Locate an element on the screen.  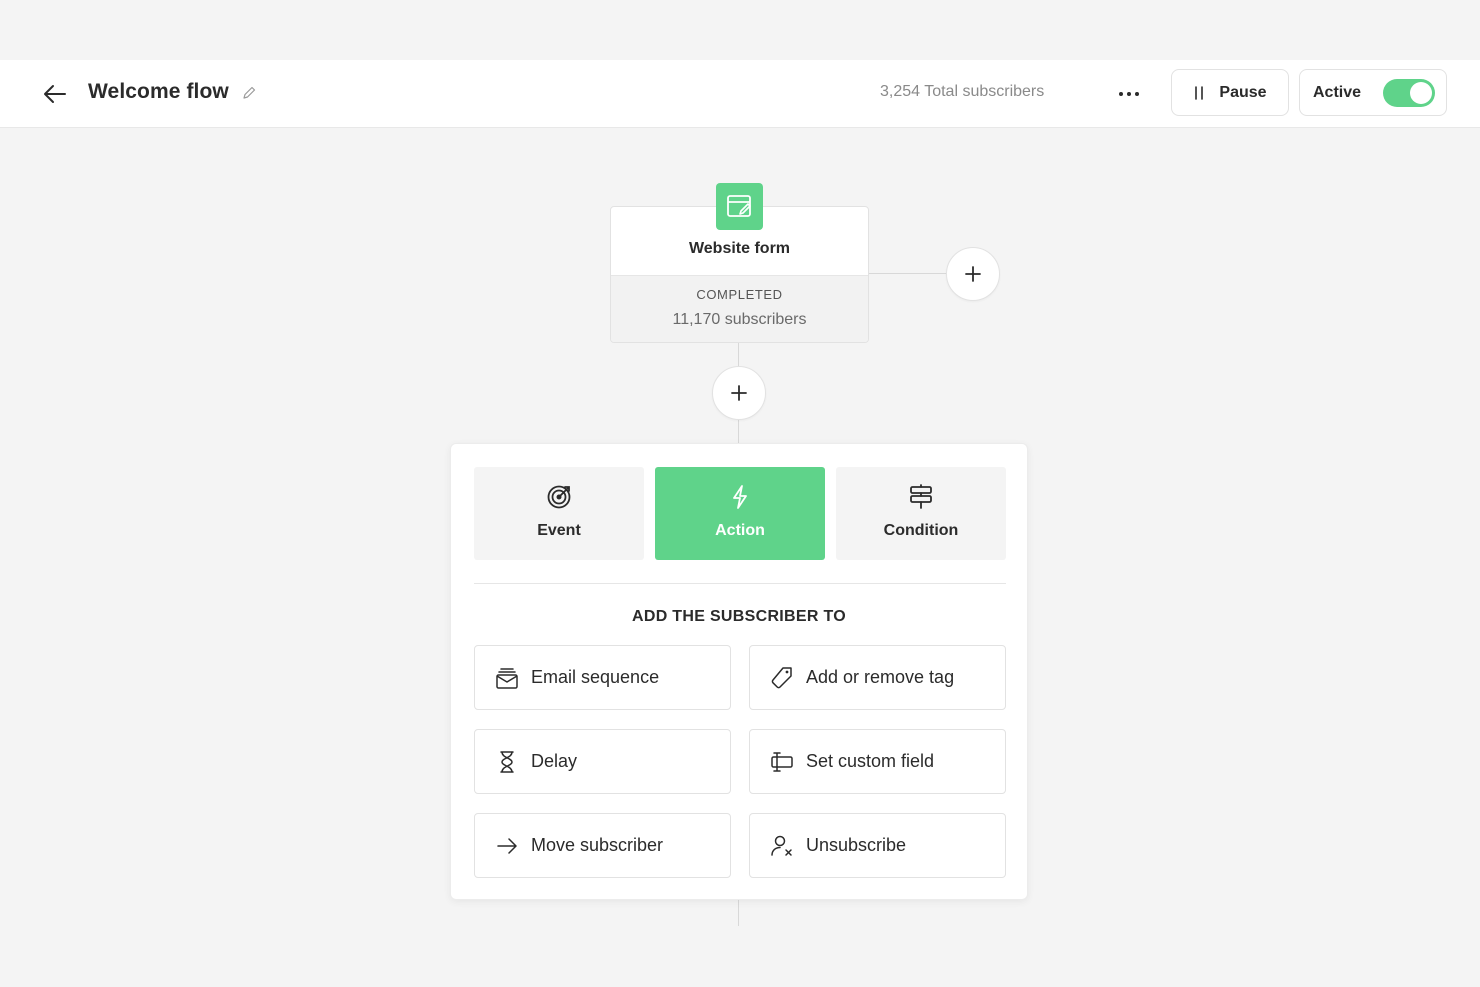
trigger-name: Website form is located at coordinates (739, 248).